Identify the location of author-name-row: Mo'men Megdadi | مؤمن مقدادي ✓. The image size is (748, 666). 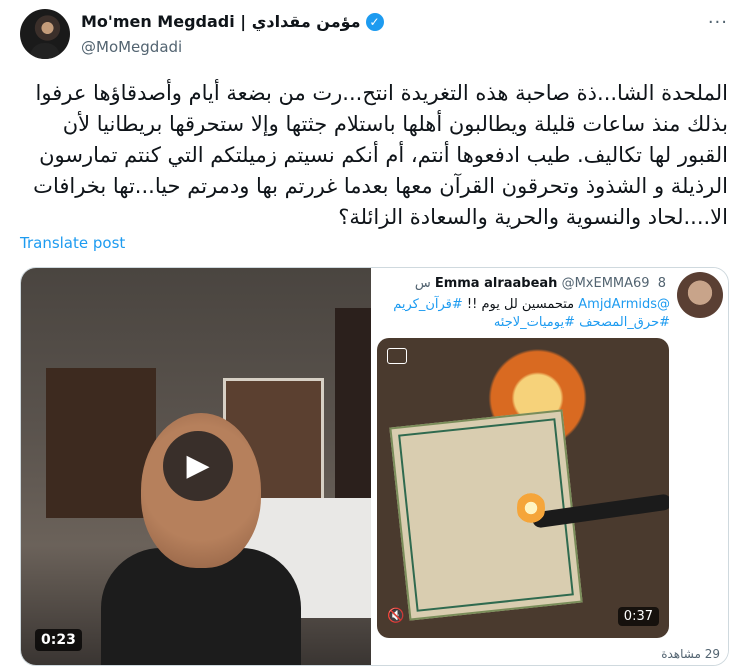
(232, 21).